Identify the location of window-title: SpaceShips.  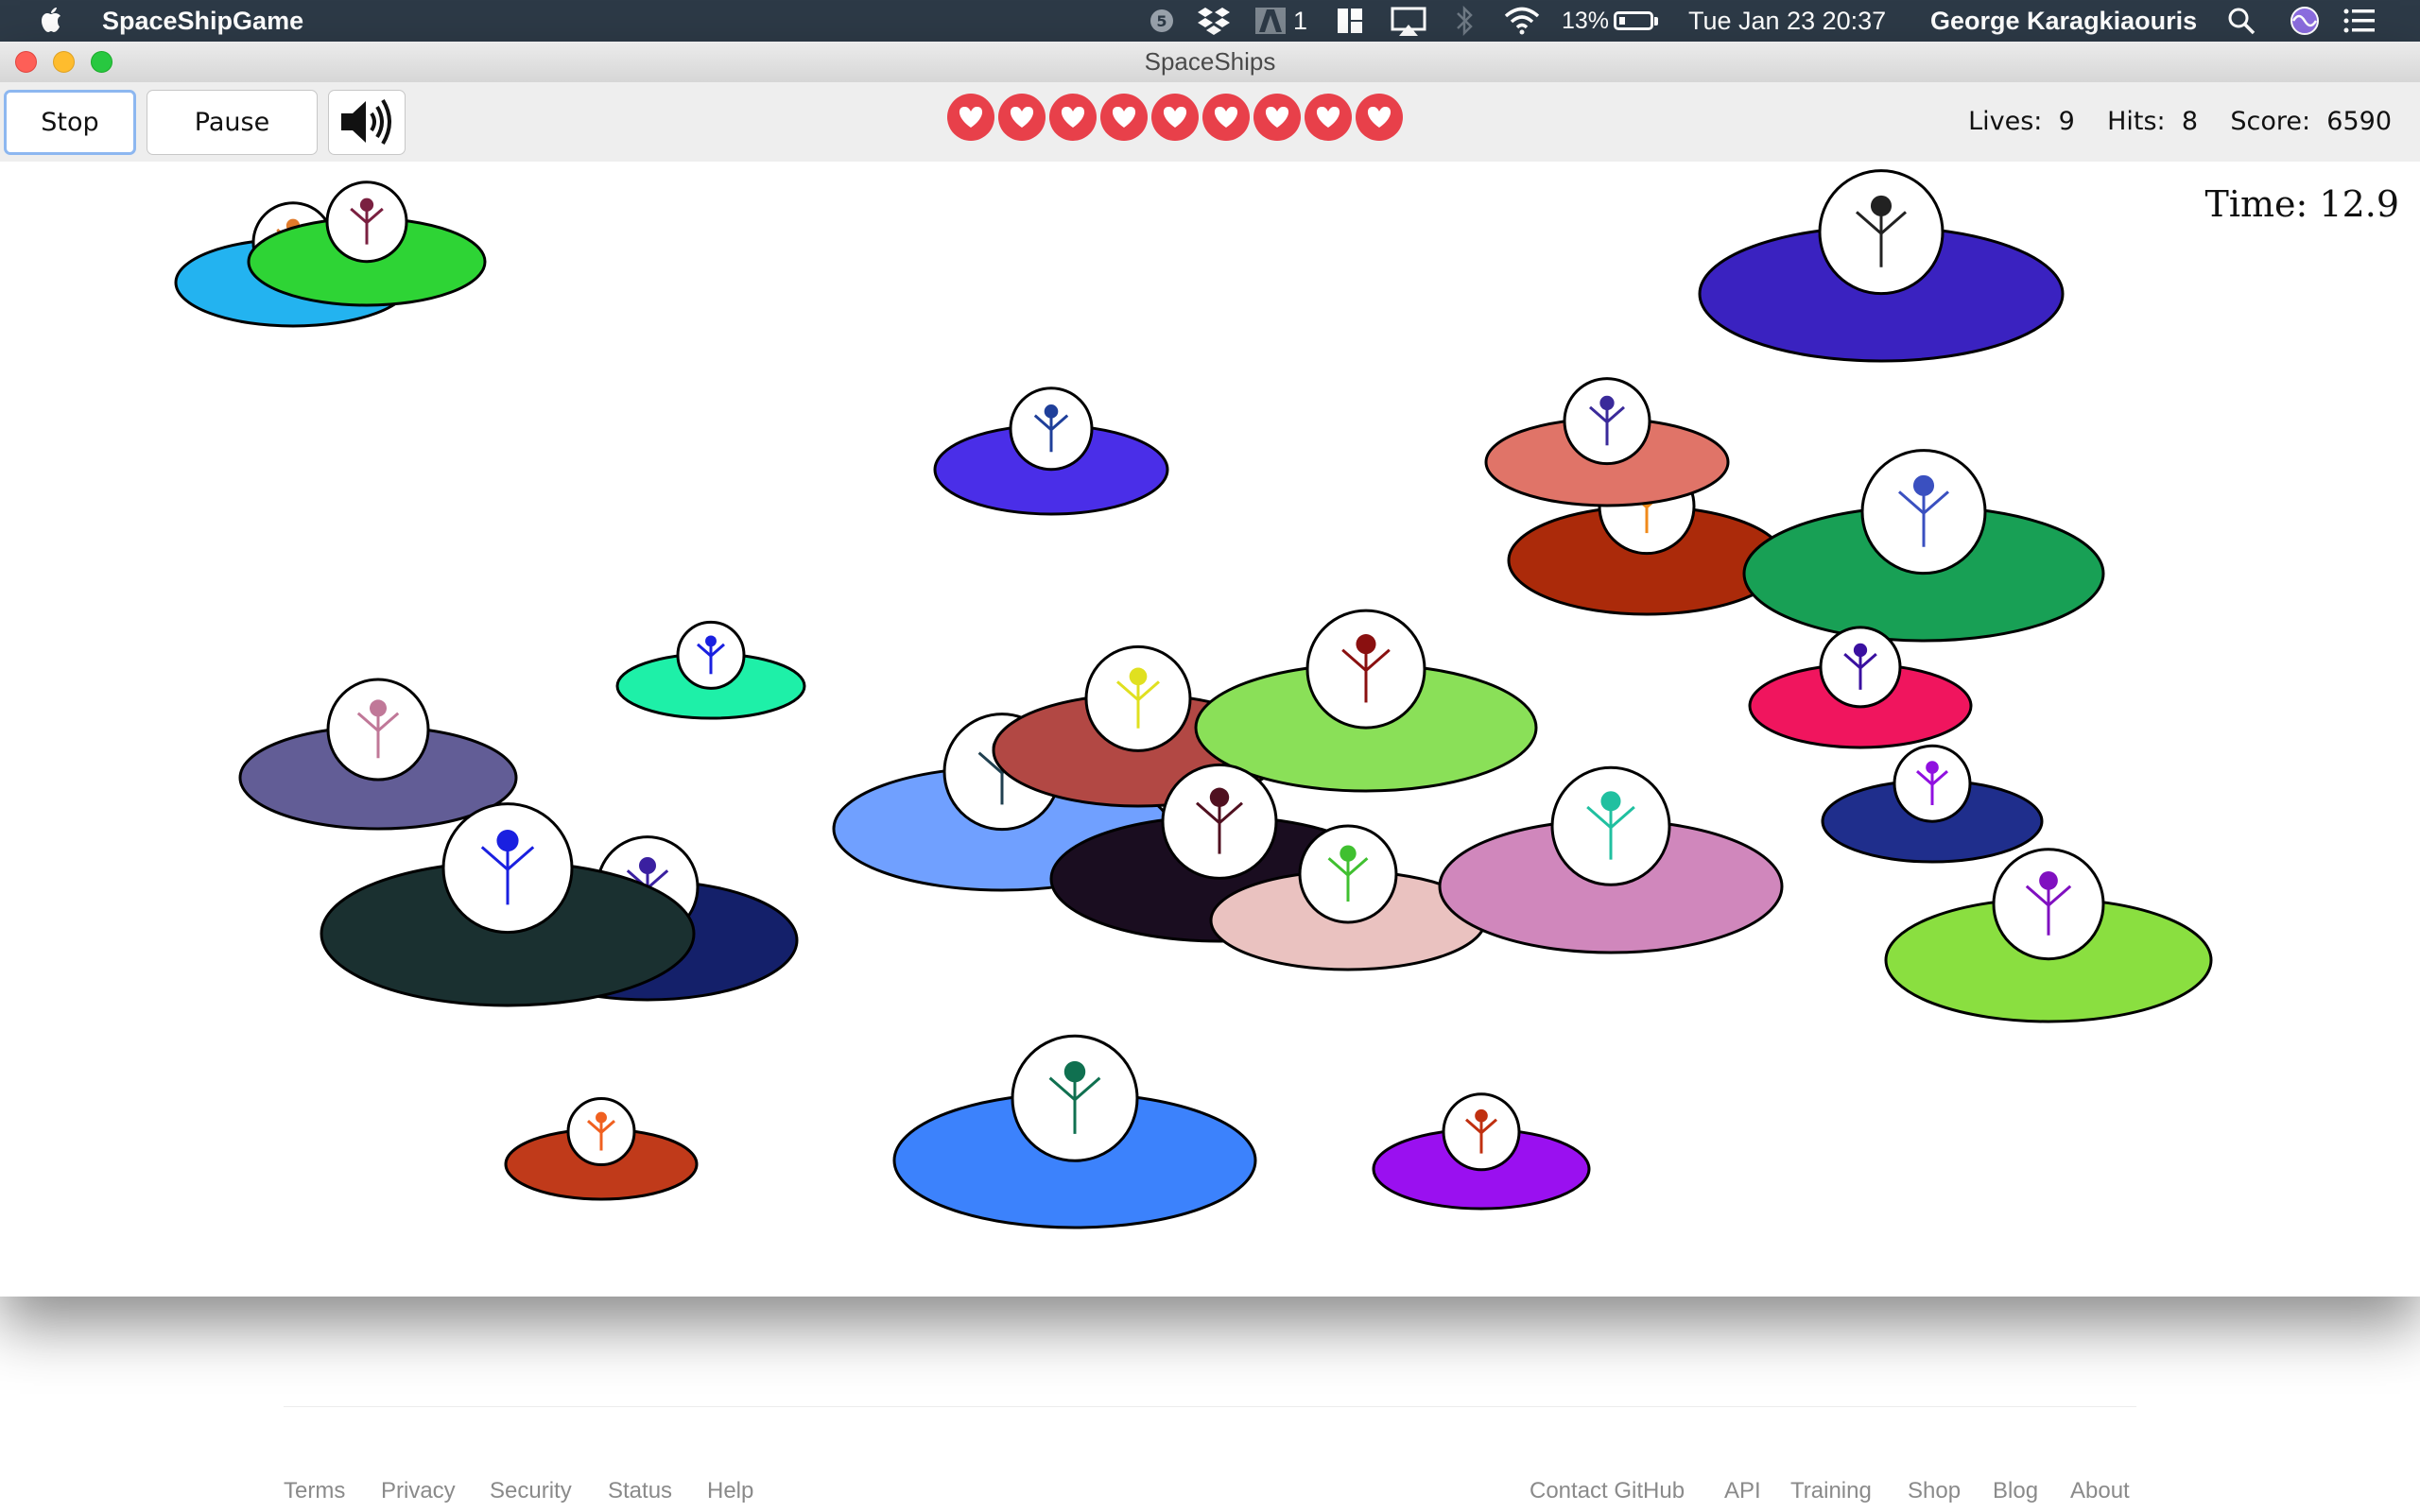
(1210, 61).